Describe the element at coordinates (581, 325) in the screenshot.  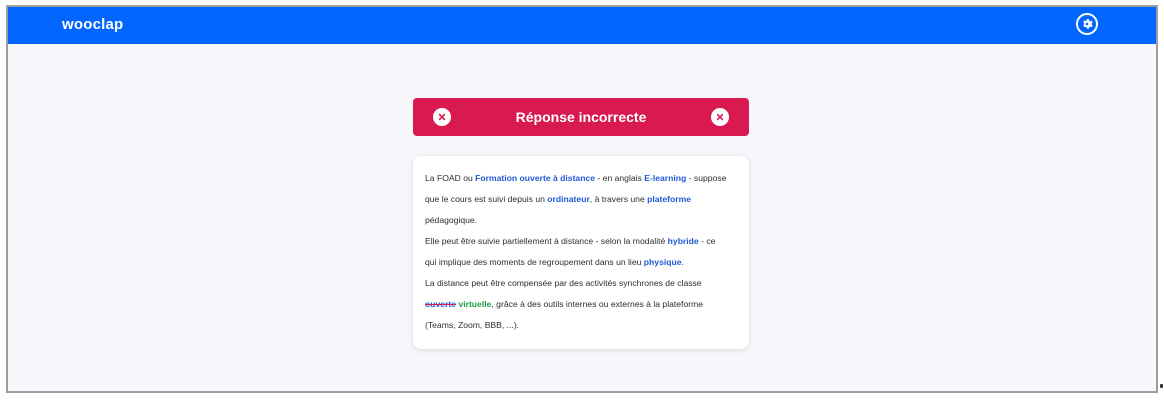
I see `answer-line: (Teams, Zoom, BBB, ...).` at that location.